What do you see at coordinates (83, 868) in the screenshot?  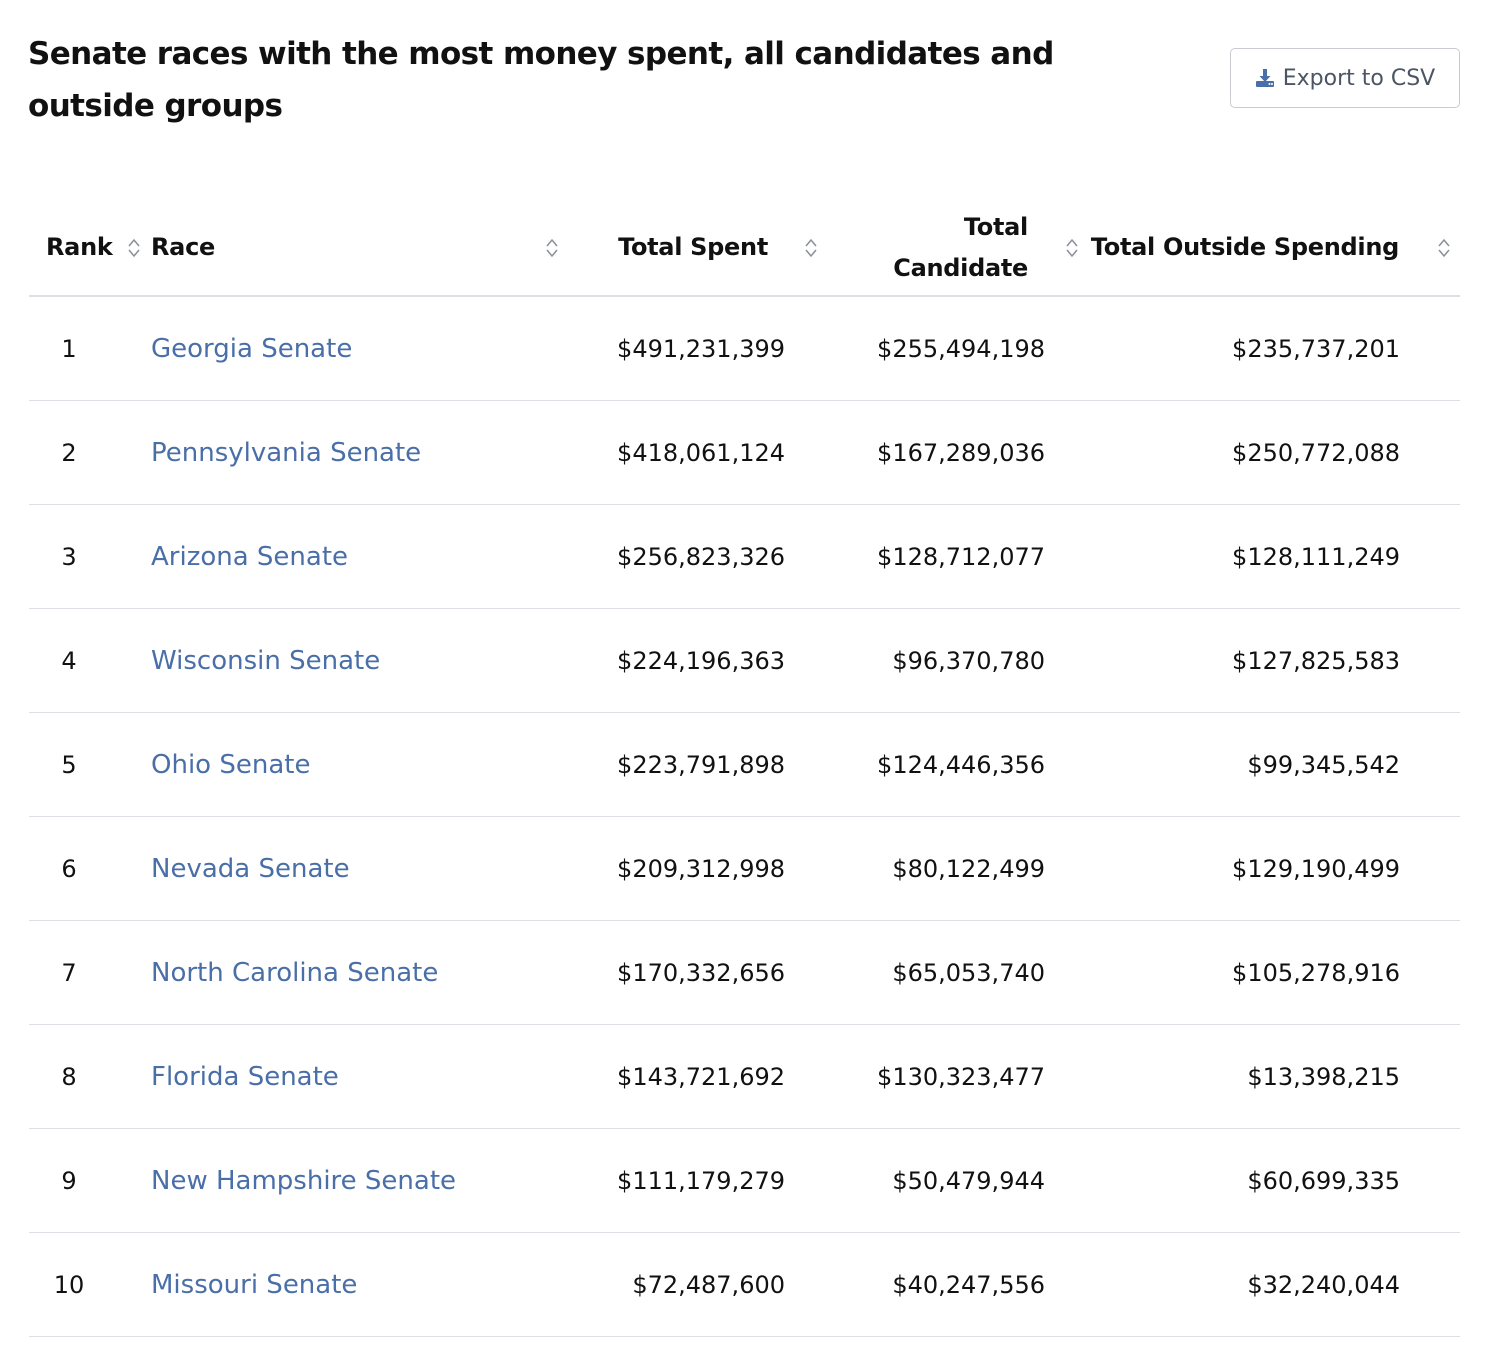 I see `rank-cell: 6` at bounding box center [83, 868].